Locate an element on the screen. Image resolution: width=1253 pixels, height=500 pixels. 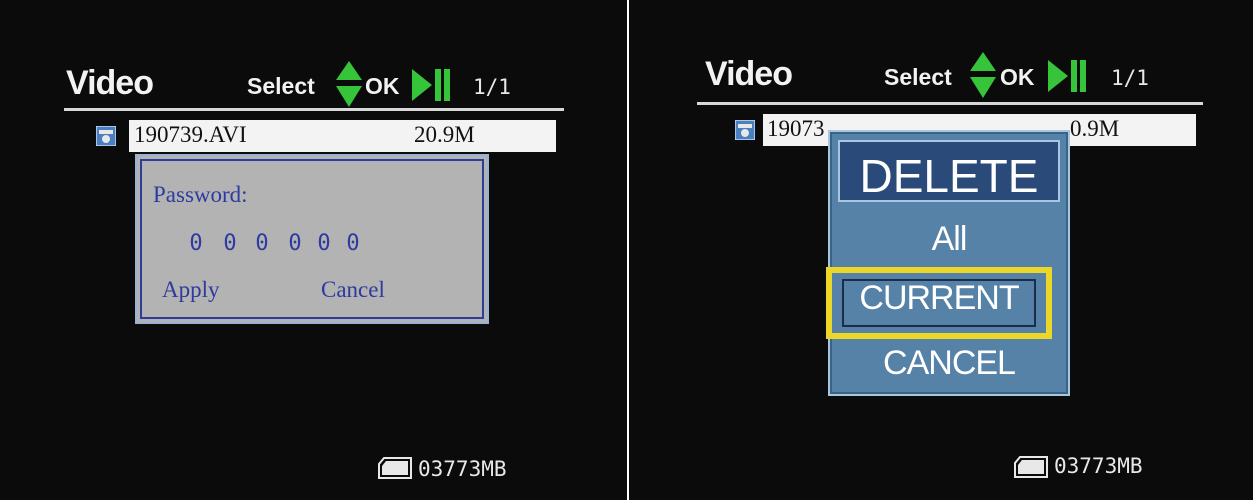
file-size: 0.9M is located at coordinates (1095, 128).